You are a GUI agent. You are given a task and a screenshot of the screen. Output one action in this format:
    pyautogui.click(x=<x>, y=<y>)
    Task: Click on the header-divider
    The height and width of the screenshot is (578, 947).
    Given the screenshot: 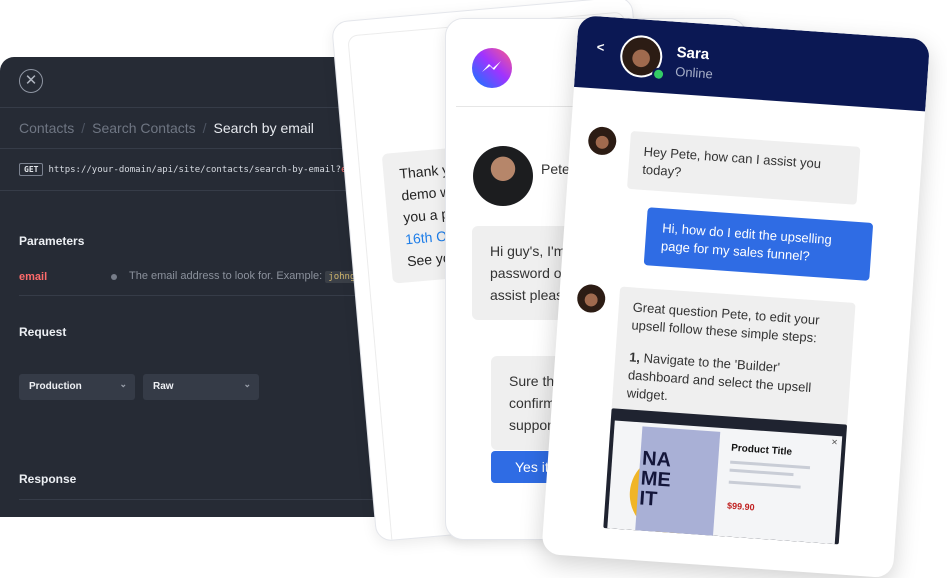 What is the action you would take?
    pyautogui.click(x=190, y=107)
    